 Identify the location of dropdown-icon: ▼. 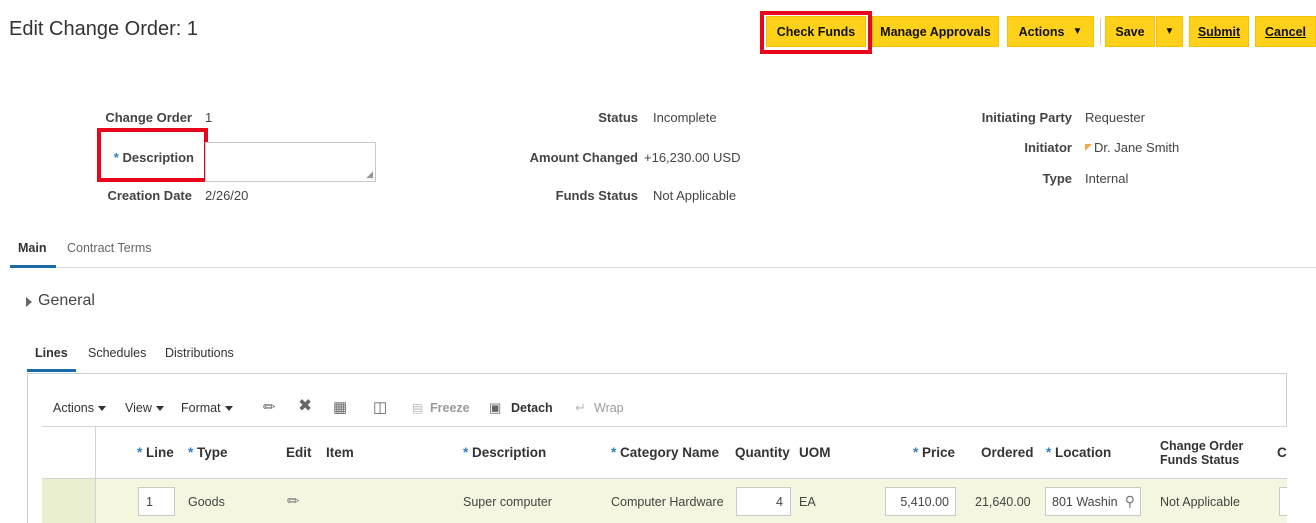
(1077, 31).